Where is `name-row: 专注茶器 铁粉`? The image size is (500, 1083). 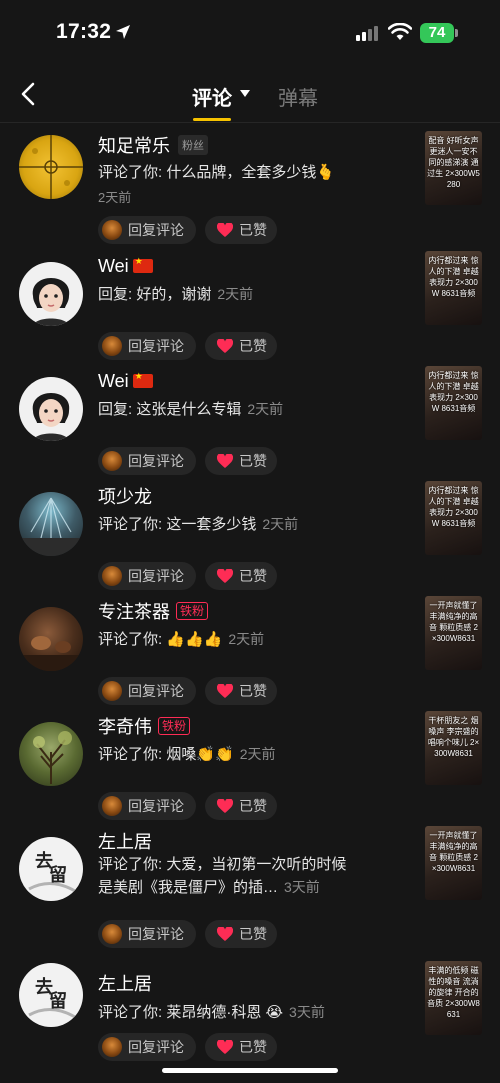 name-row: 专注茶器 铁粉 is located at coordinates (153, 611).